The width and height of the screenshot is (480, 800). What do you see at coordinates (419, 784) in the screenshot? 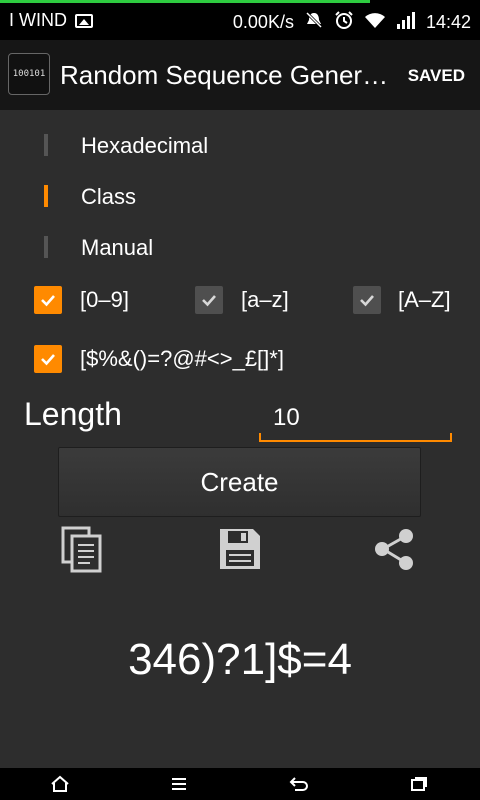
I see `recents-icon` at bounding box center [419, 784].